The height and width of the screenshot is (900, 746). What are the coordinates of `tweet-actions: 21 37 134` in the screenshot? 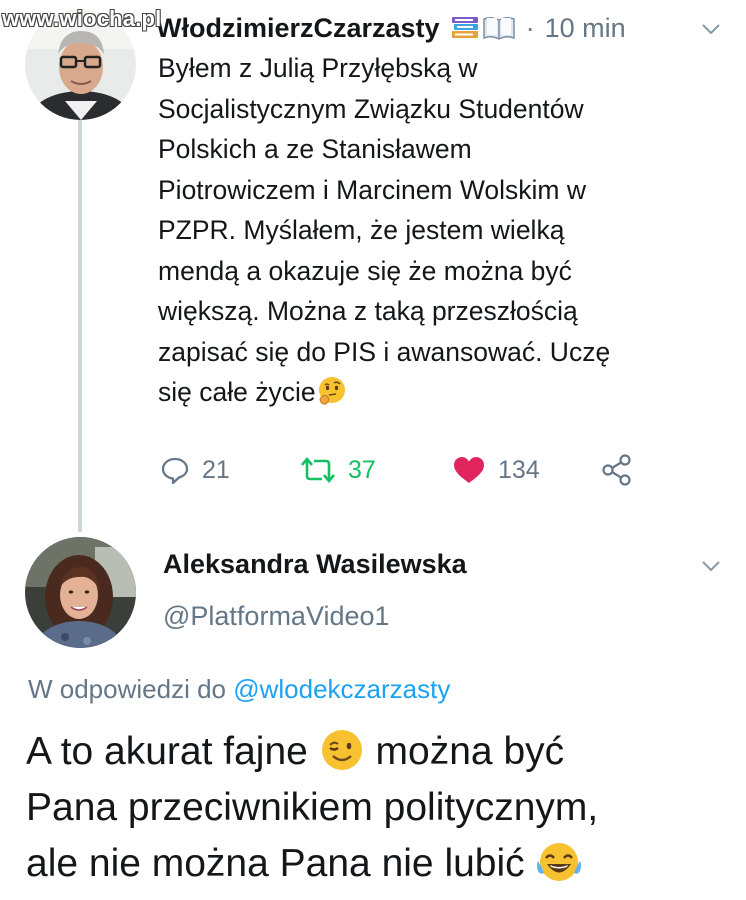 It's located at (410, 470).